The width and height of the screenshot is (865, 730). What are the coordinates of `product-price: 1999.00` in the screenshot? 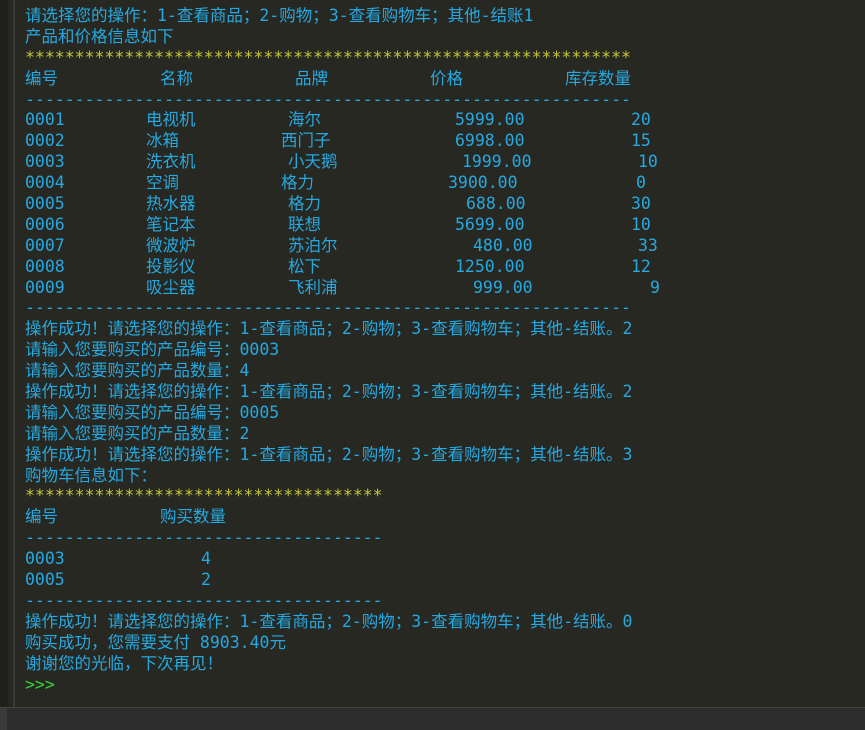 It's located at (497, 162).